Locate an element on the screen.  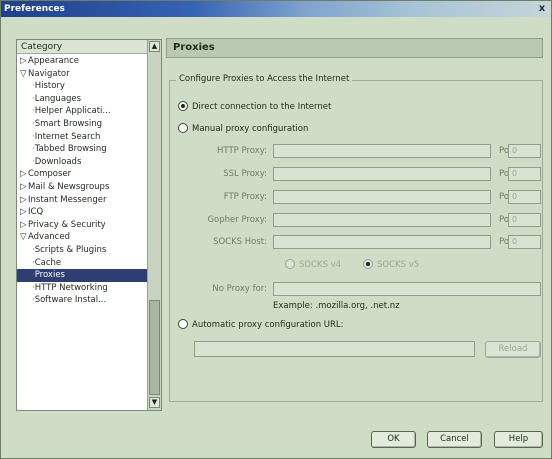
category-item: ·History is located at coordinates (82, 86).